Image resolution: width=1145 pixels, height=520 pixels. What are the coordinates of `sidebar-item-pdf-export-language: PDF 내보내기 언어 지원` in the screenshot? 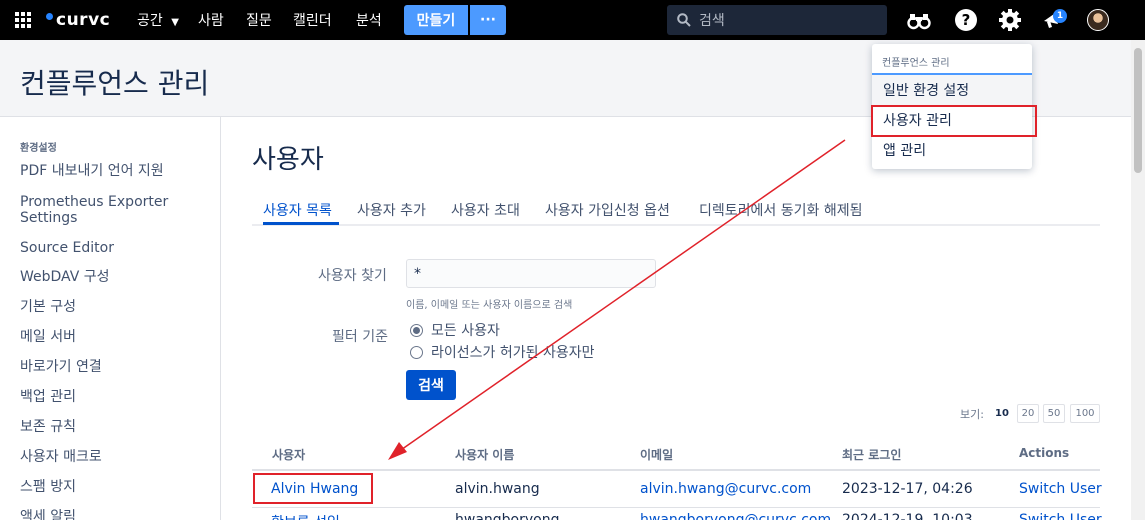 It's located at (115, 171).